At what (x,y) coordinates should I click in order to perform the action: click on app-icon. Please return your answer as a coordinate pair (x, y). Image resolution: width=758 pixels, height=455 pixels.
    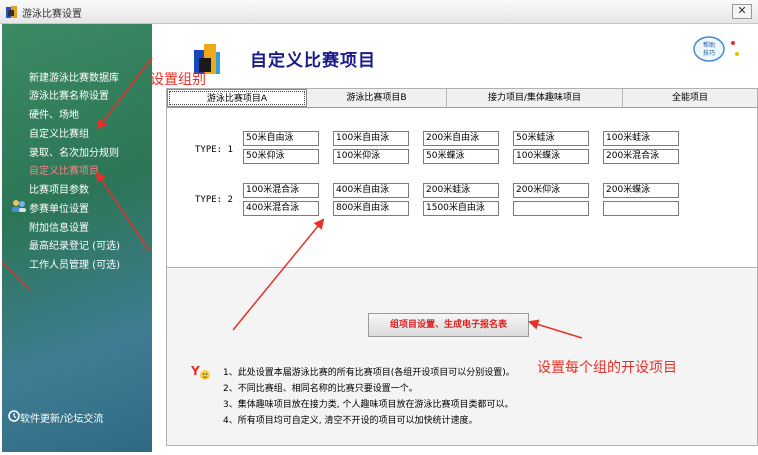
    Looking at the image, I should click on (11, 12).